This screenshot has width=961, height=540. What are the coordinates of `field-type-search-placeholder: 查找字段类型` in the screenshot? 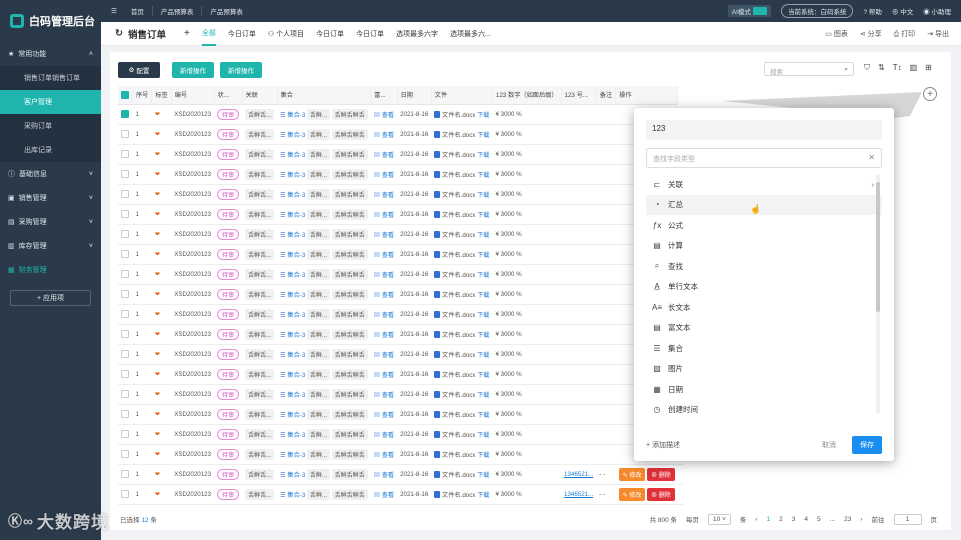 It's located at (674, 159).